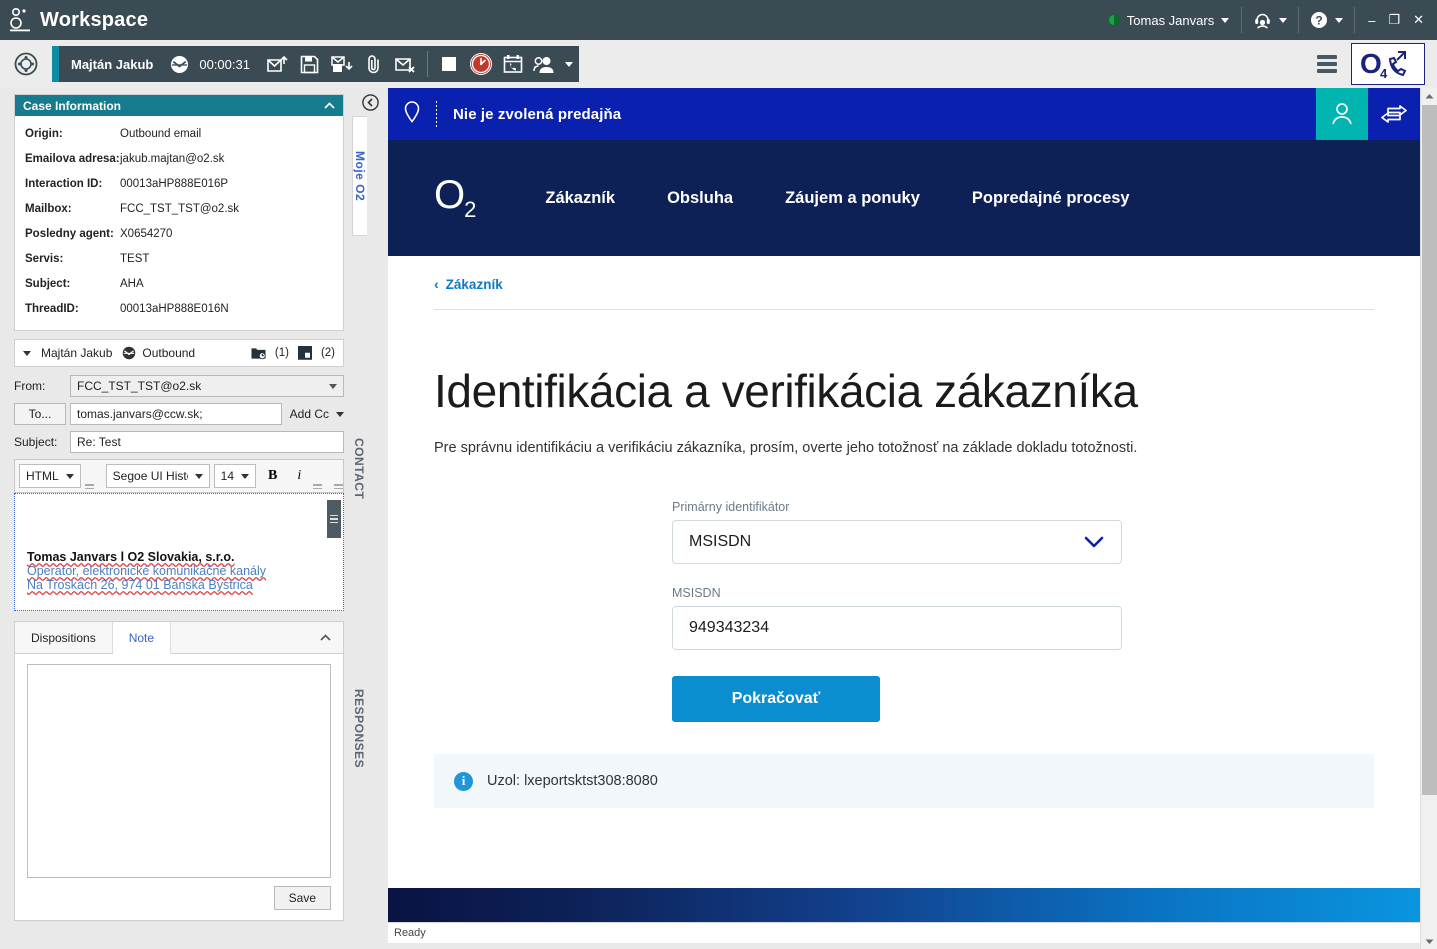 The image size is (1437, 949). What do you see at coordinates (897, 628) in the screenshot?
I see `msisdn-input: 949343234` at bounding box center [897, 628].